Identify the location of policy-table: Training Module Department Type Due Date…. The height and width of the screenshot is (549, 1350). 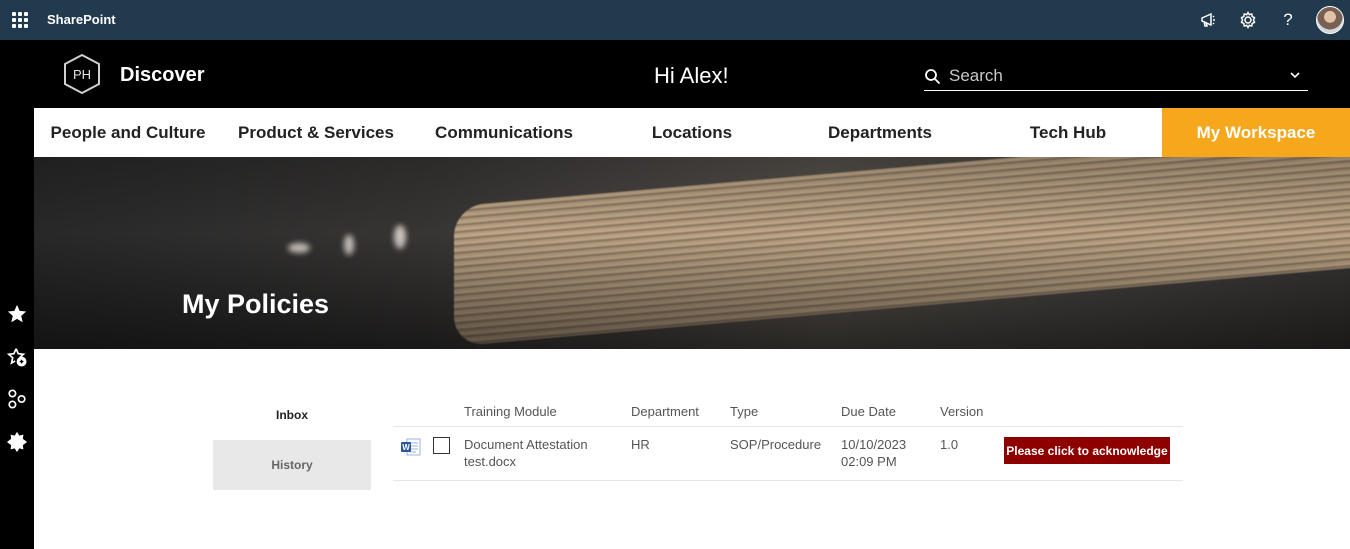
(788, 439).